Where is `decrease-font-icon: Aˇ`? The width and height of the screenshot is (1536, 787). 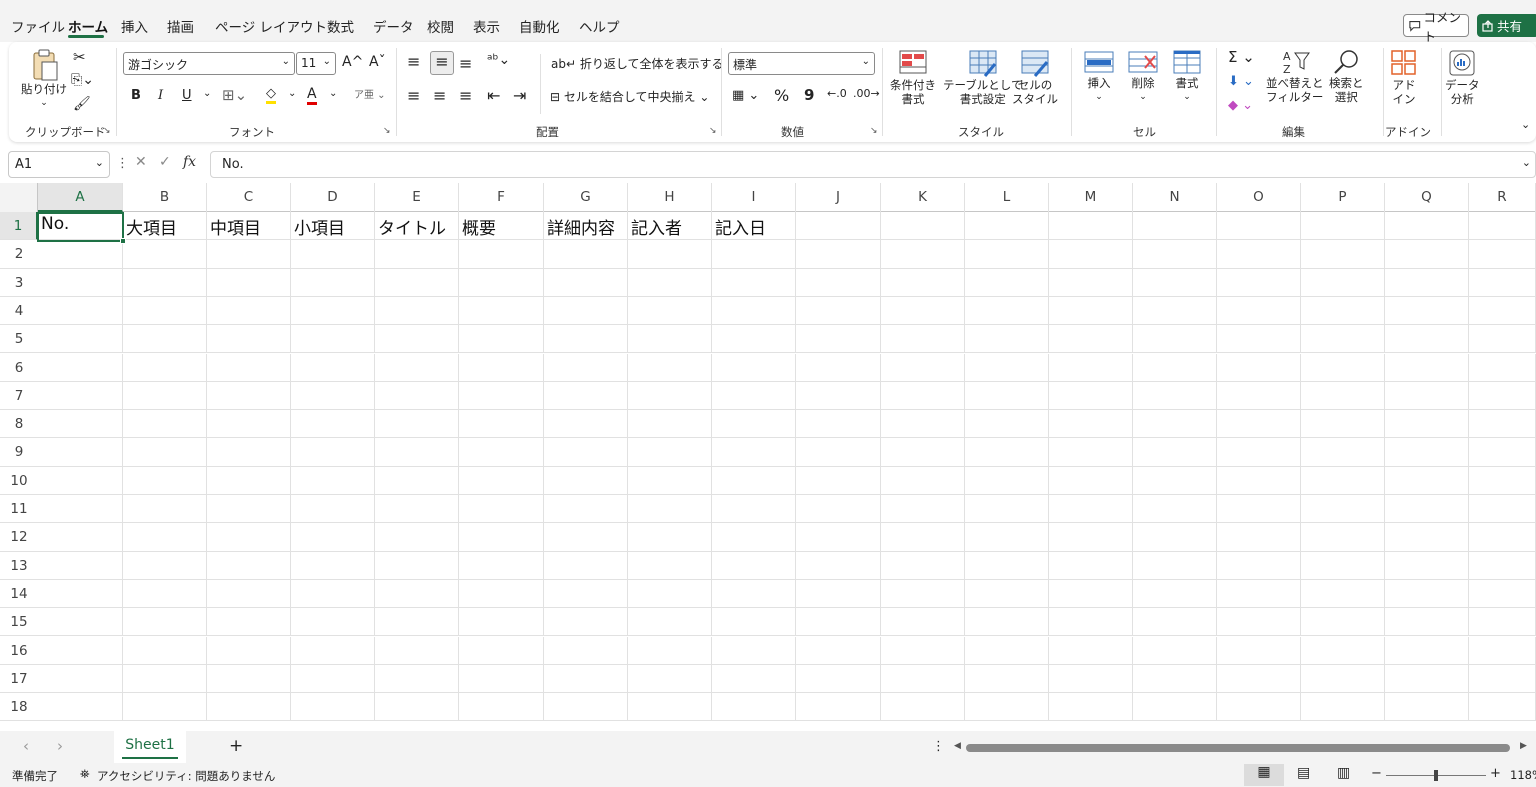 decrease-font-icon: Aˇ is located at coordinates (377, 62).